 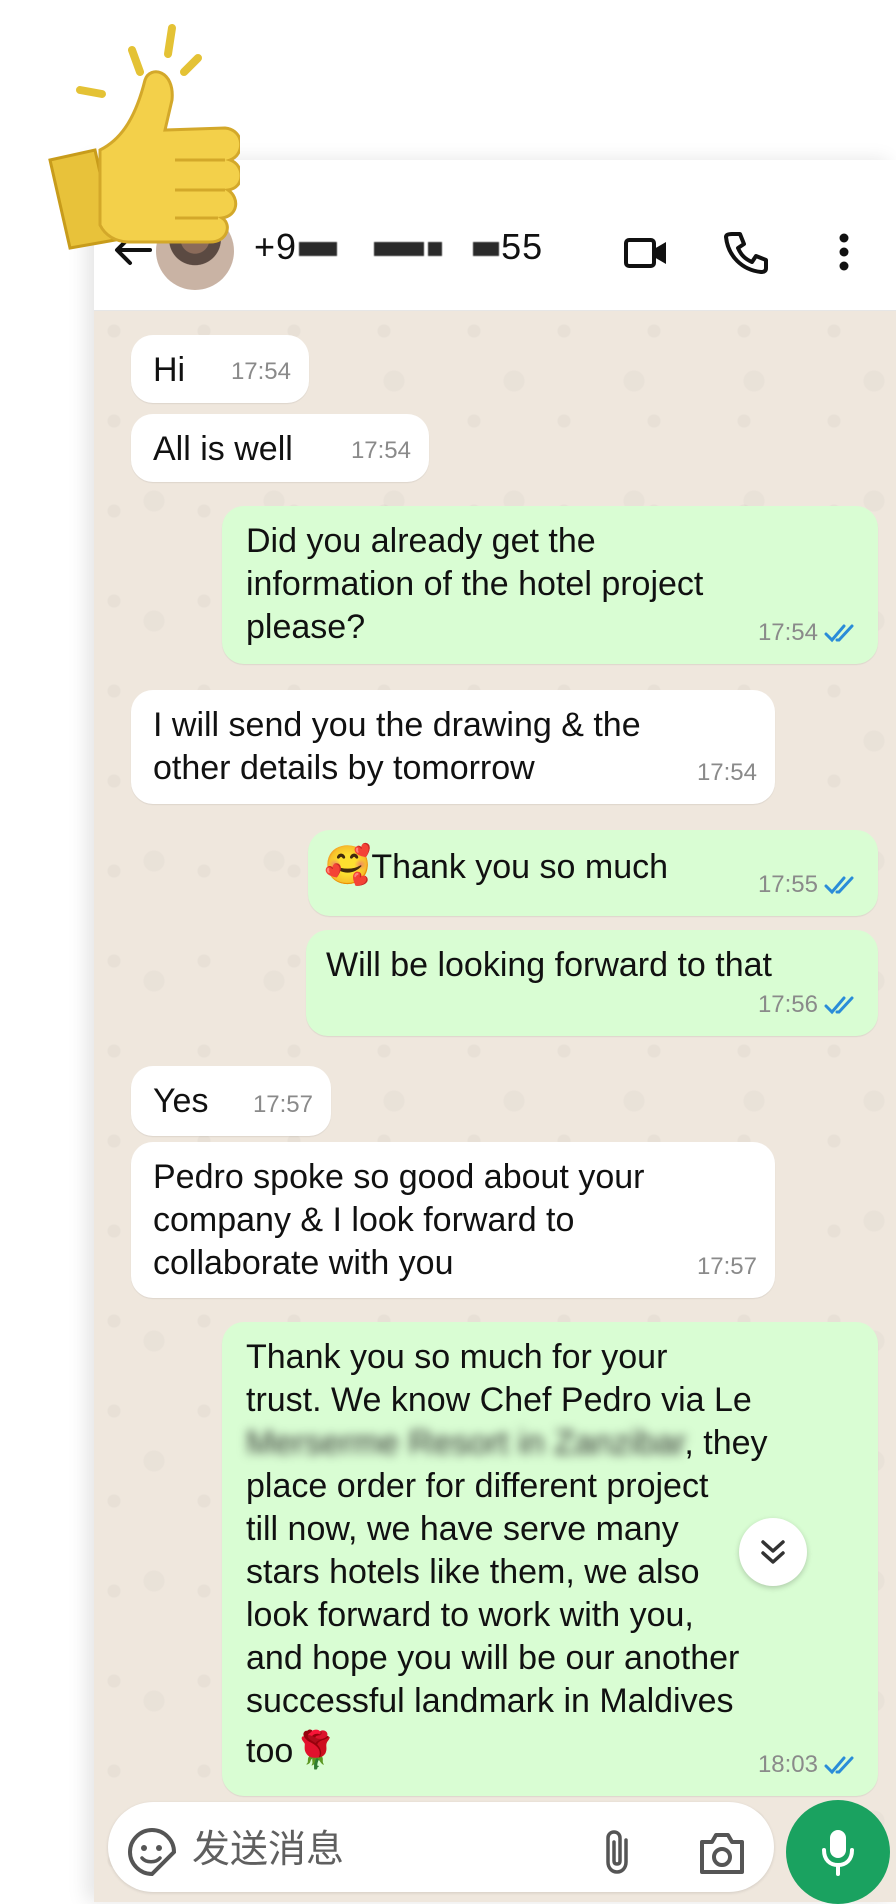 I want to click on message-line: place order for different project, so click(x=477, y=1486).